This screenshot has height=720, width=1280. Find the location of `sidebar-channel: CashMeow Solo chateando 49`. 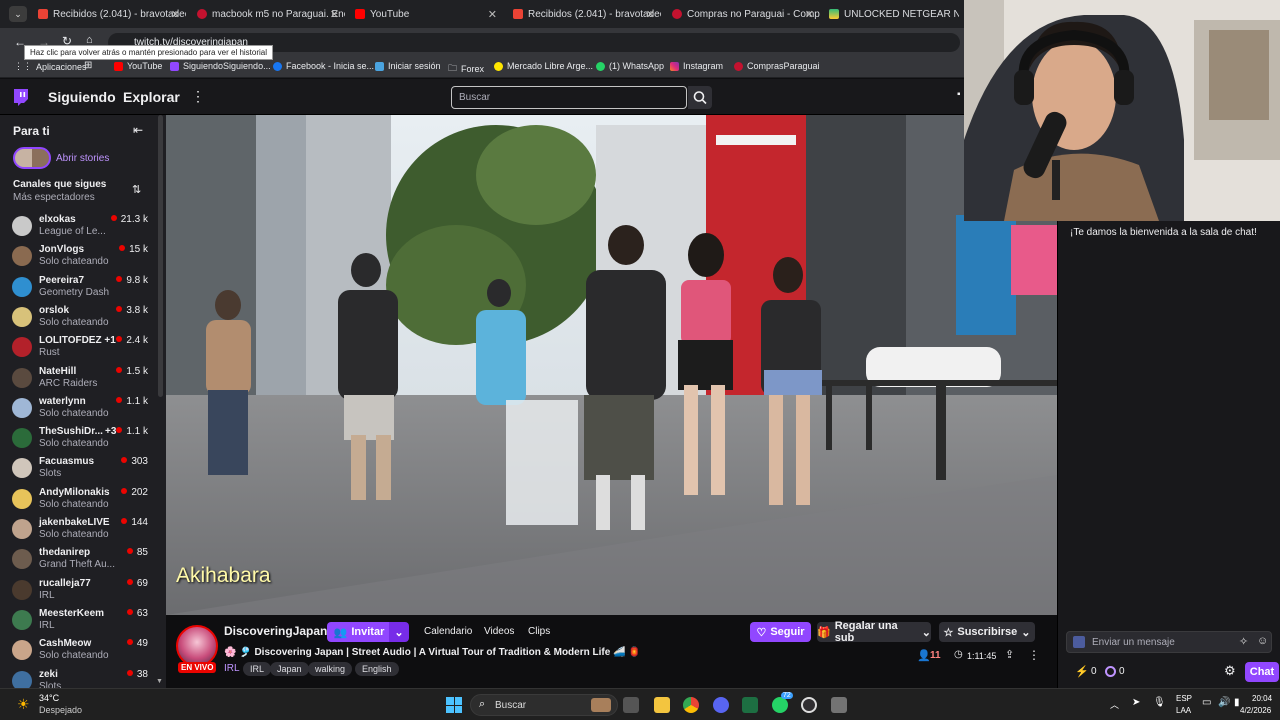

sidebar-channel: CashMeow Solo chateando 49 is located at coordinates (83, 650).